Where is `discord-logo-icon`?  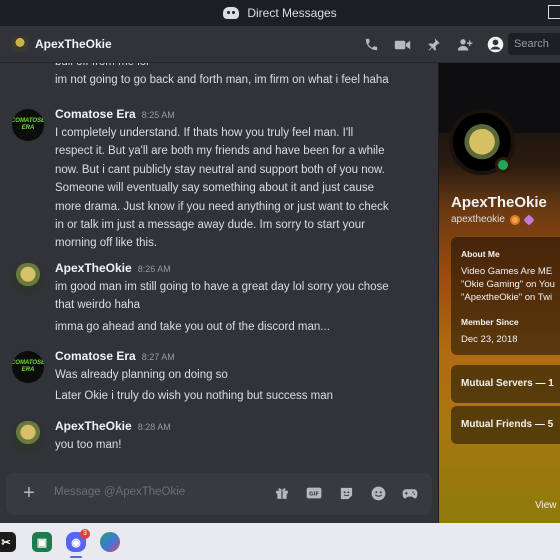 discord-logo-icon is located at coordinates (231, 13).